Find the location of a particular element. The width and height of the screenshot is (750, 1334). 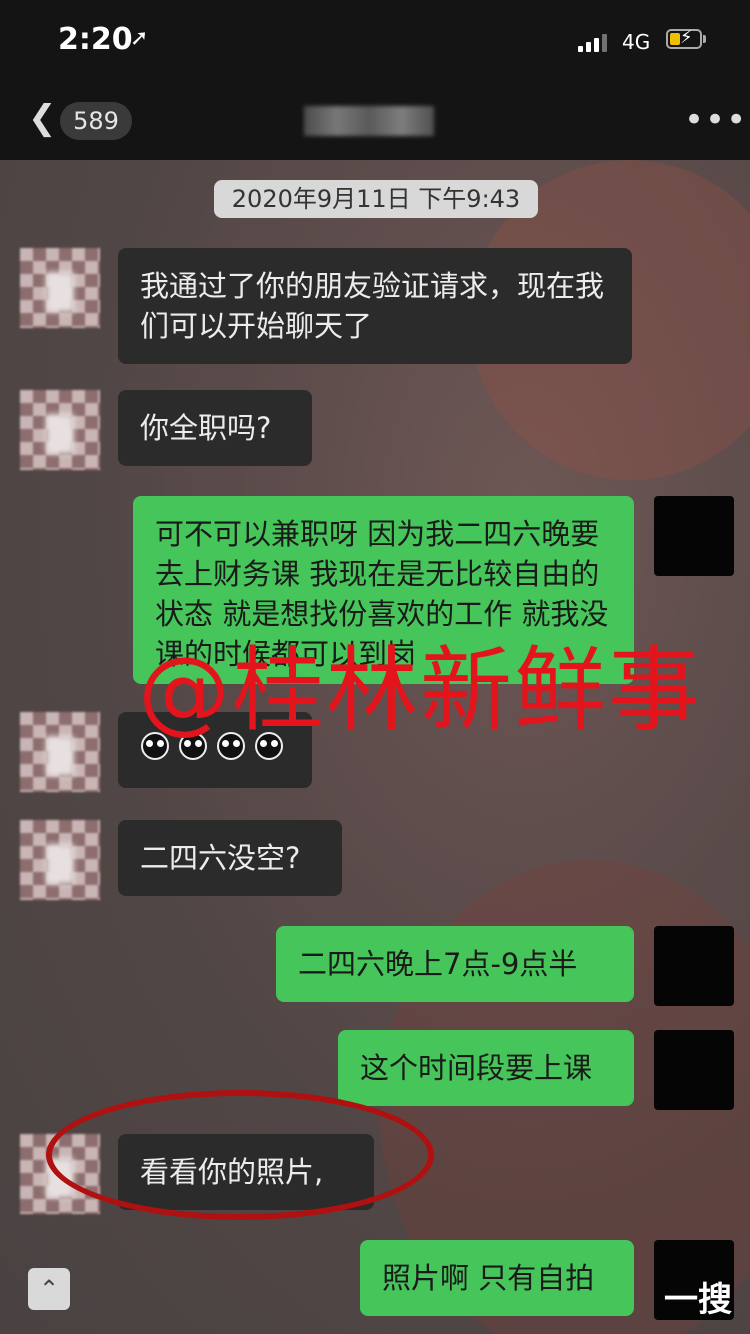

message-bubble-sent: 这个时间段要上课 is located at coordinates (486, 1068).